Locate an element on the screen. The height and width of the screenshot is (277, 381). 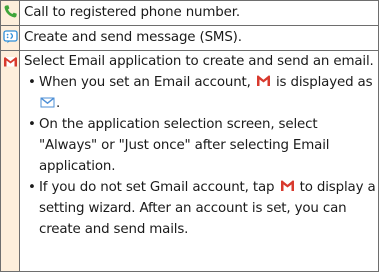
sms-icon is located at coordinates (10, 36).